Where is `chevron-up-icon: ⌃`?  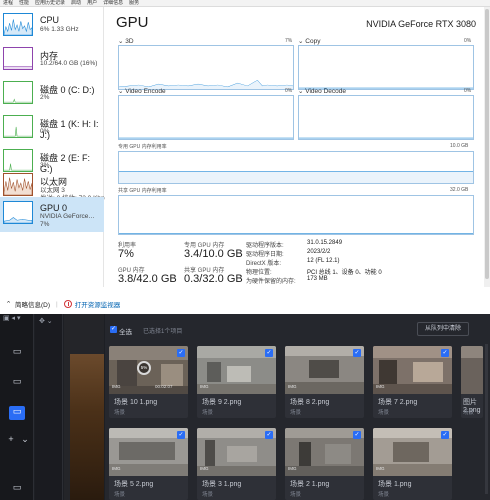
chevron-up-icon: ⌃ is located at coordinates (8, 304).